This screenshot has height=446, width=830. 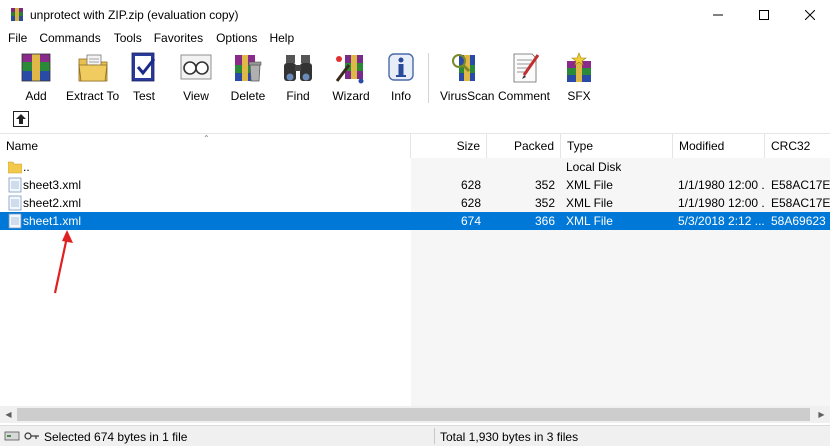 What do you see at coordinates (579, 96) in the screenshot?
I see `sfx-label: SFX` at bounding box center [579, 96].